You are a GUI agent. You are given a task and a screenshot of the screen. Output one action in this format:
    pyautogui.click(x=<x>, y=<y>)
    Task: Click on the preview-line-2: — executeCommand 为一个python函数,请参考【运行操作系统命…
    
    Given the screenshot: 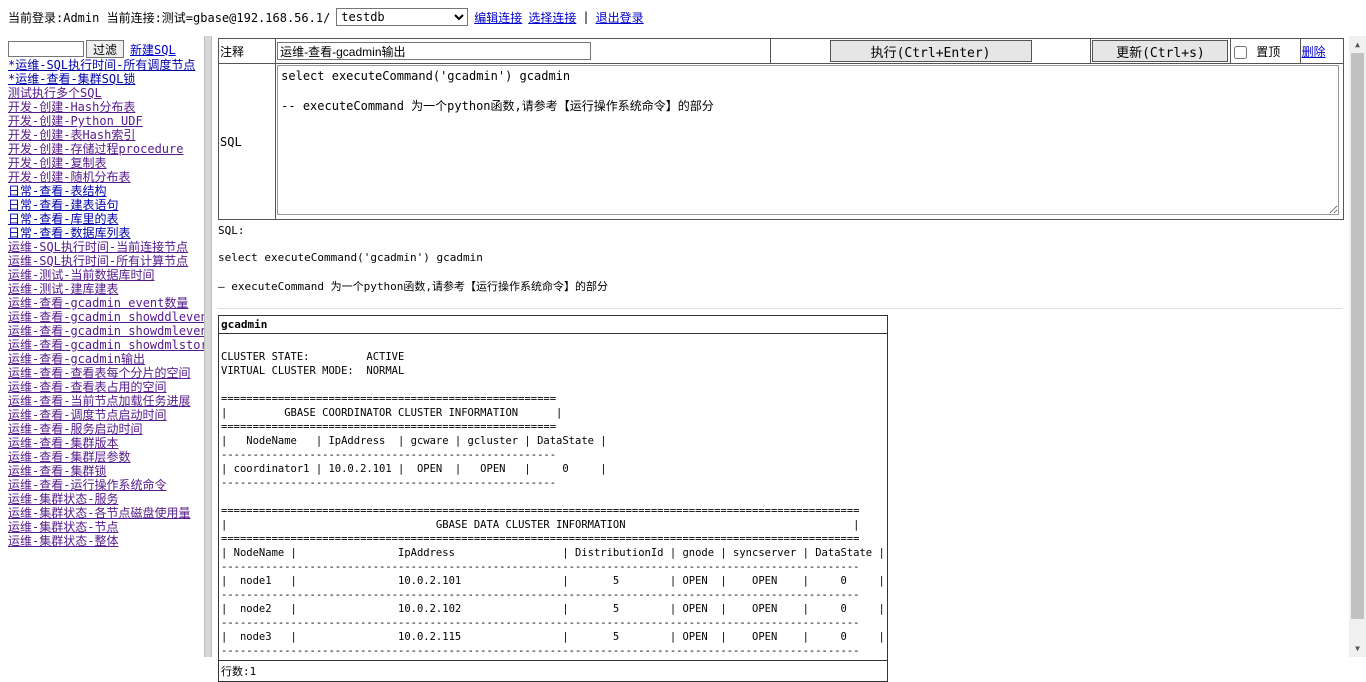 What is the action you would take?
    pyautogui.click(x=413, y=286)
    